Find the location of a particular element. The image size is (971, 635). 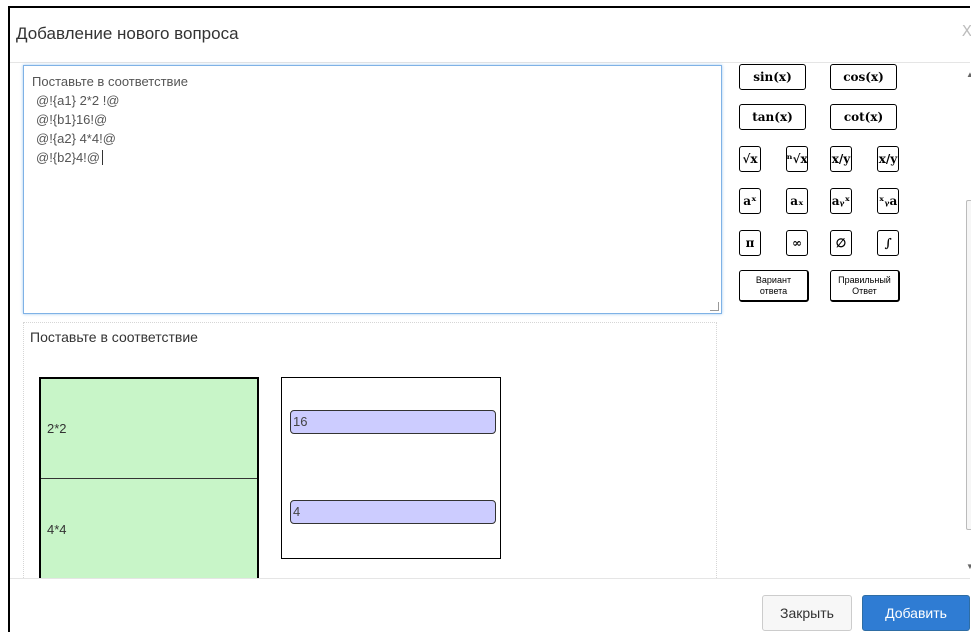

sin-button: sin(x) is located at coordinates (772, 77).